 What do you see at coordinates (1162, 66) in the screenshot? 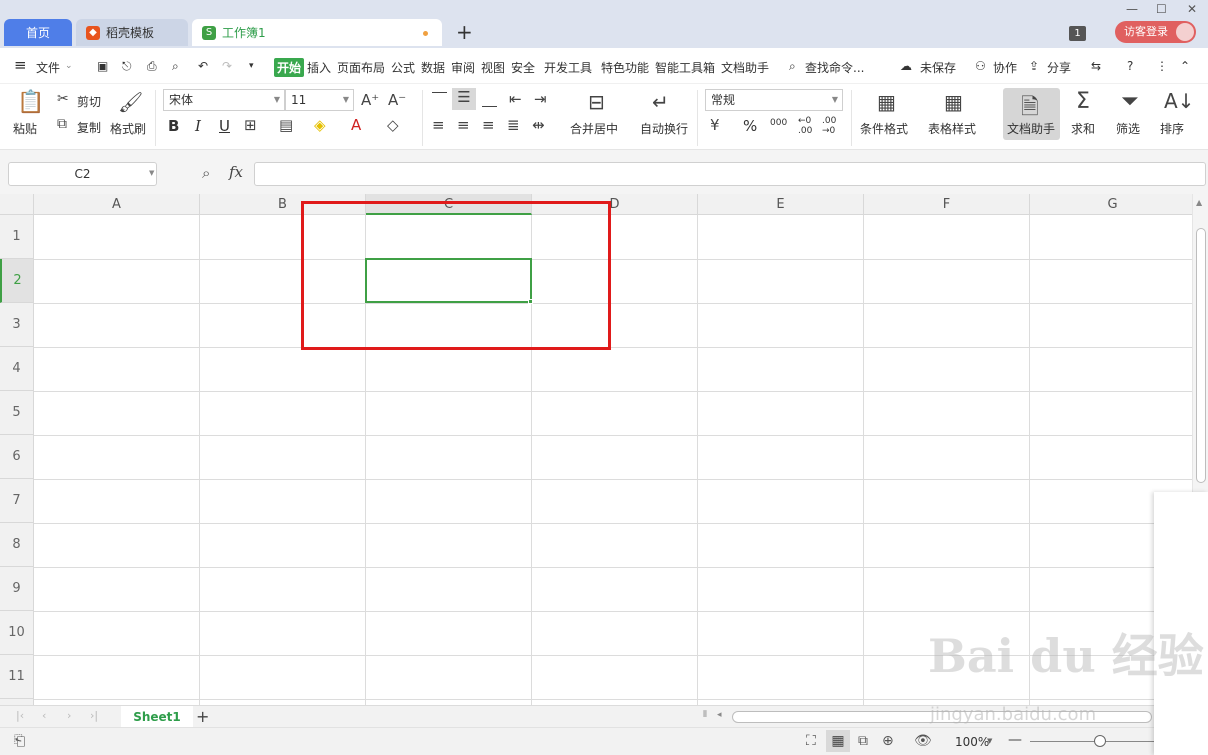
I see `more-icon: ⋮` at bounding box center [1162, 66].